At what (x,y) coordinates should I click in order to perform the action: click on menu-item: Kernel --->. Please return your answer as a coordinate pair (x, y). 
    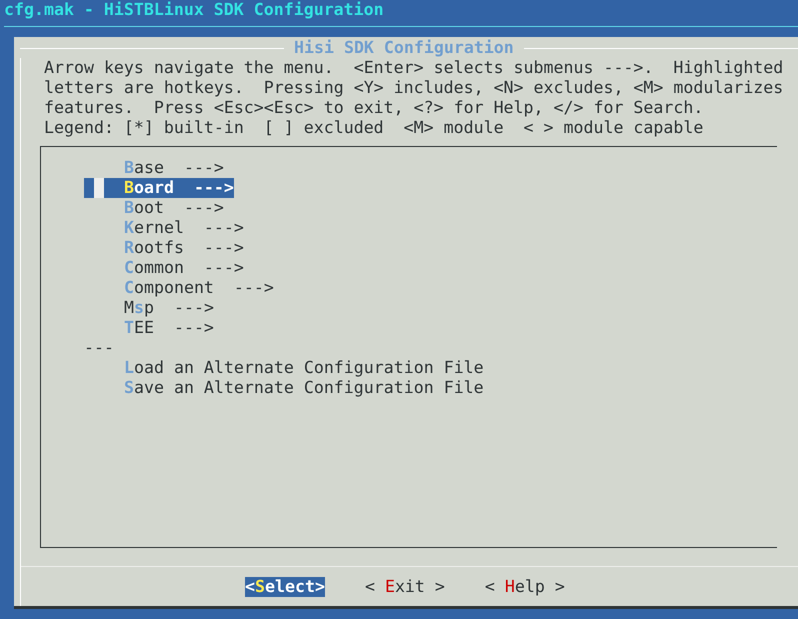
    Looking at the image, I should click on (164, 228).